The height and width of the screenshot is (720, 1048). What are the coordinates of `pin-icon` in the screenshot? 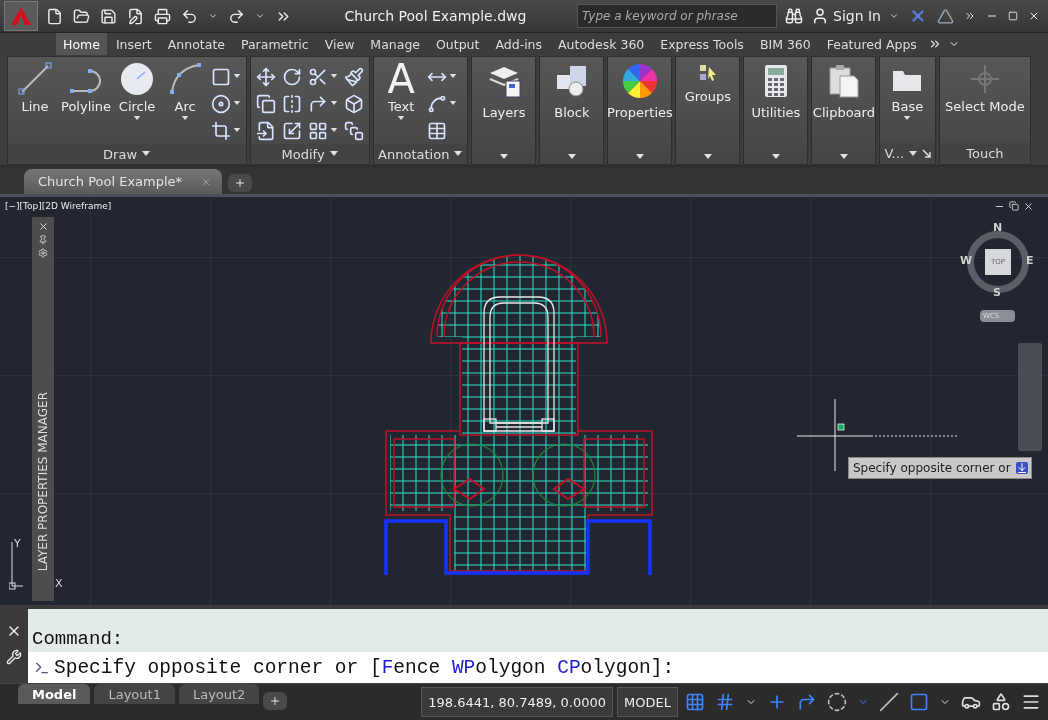 It's located at (42, 240).